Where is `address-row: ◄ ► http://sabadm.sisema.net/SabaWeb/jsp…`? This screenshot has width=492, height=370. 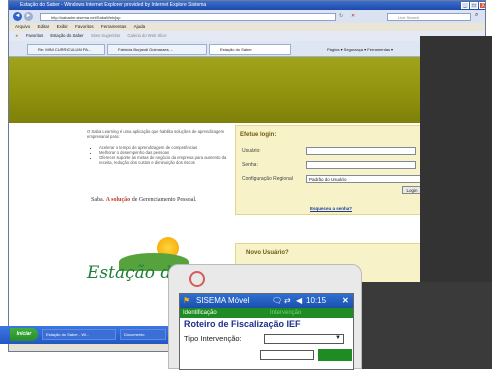
address-row: ◄ ► http://sabadm.sisema.net/SabaWeb/jsp… is located at coordinates (247, 16).